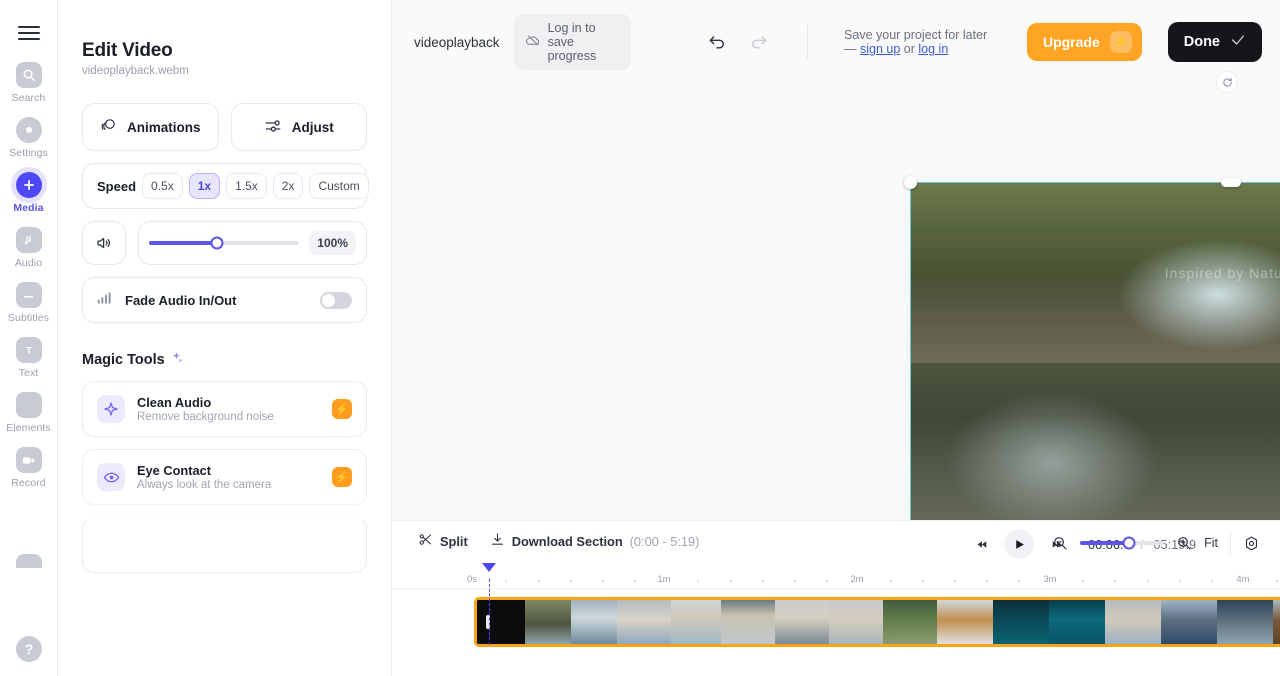 The height and width of the screenshot is (676, 1280). Describe the element at coordinates (1060, 543) in the screenshot. I see `zoom-out-icon` at that location.